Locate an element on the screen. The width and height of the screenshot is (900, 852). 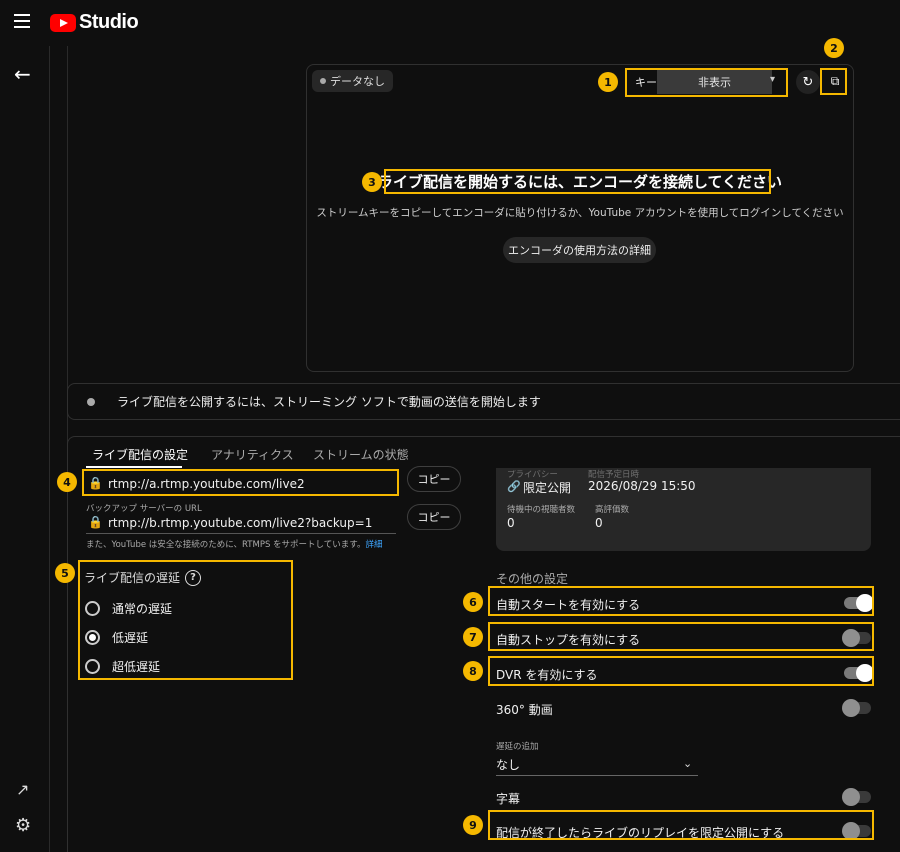
annotation-badge-1: 1 is located at coordinates (608, 82).